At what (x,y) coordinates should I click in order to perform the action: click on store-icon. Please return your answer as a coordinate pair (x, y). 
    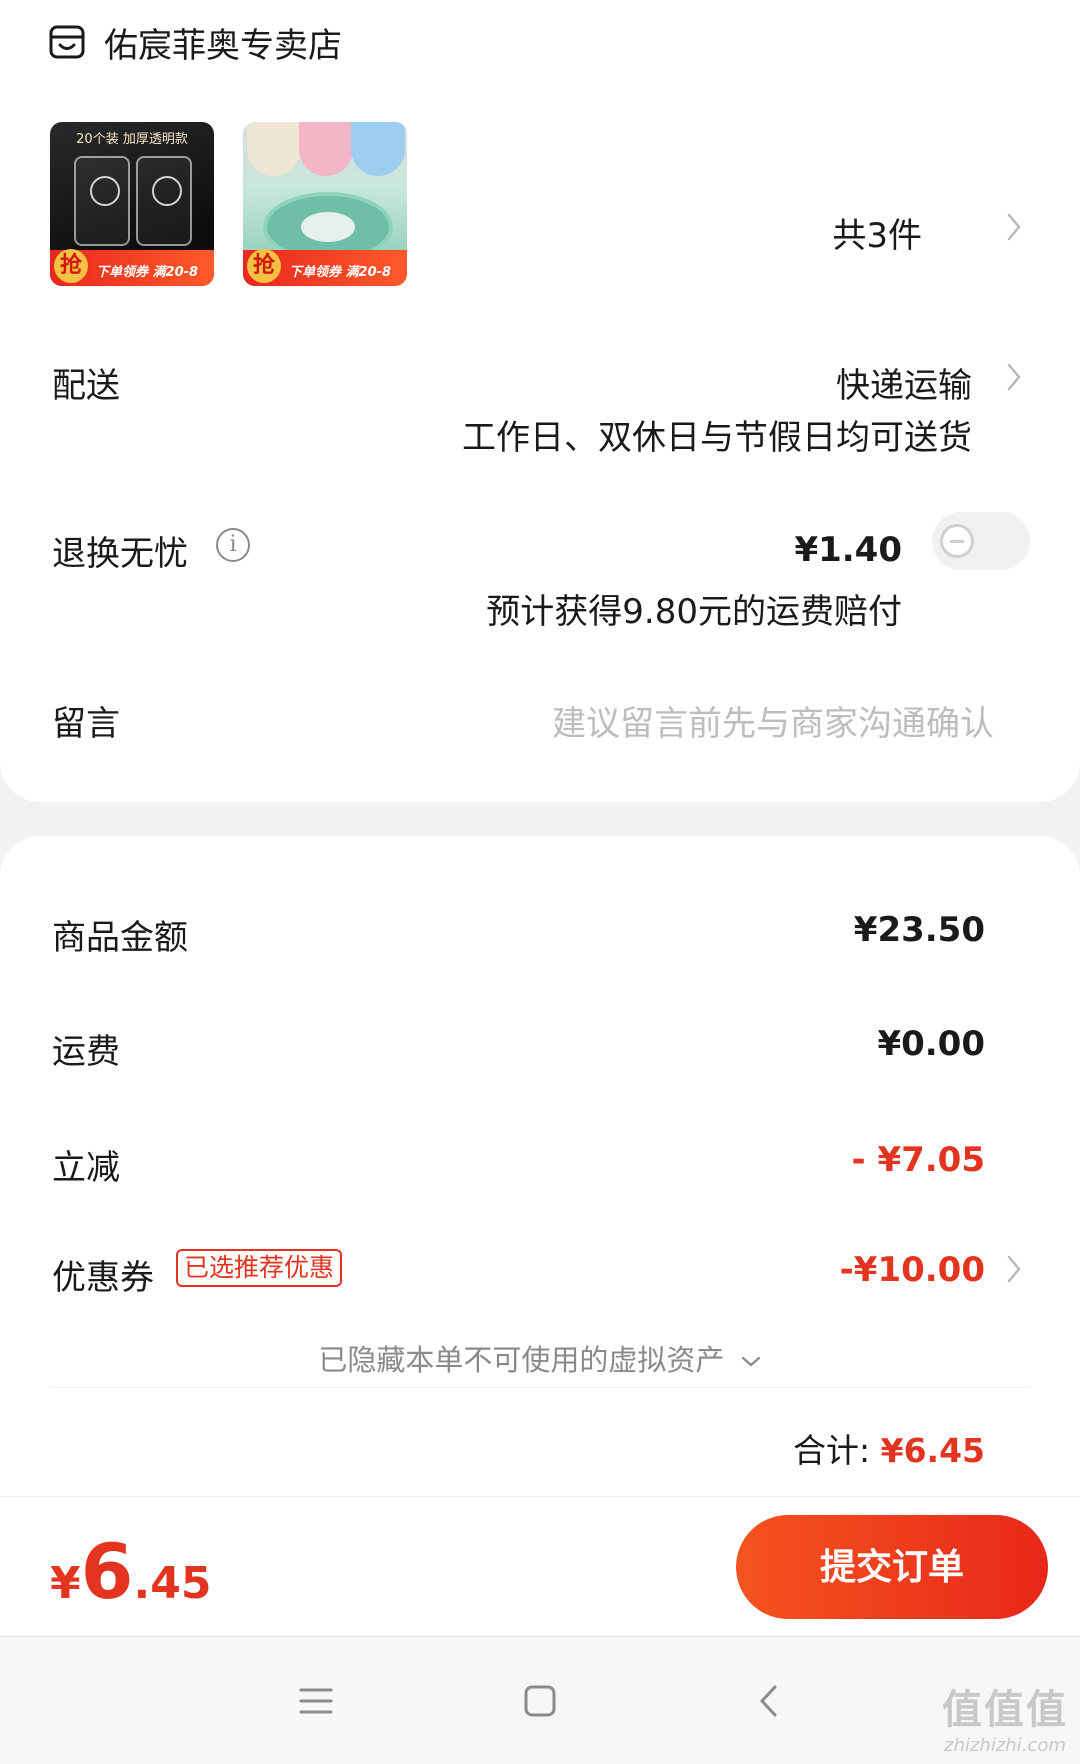
    Looking at the image, I should click on (67, 42).